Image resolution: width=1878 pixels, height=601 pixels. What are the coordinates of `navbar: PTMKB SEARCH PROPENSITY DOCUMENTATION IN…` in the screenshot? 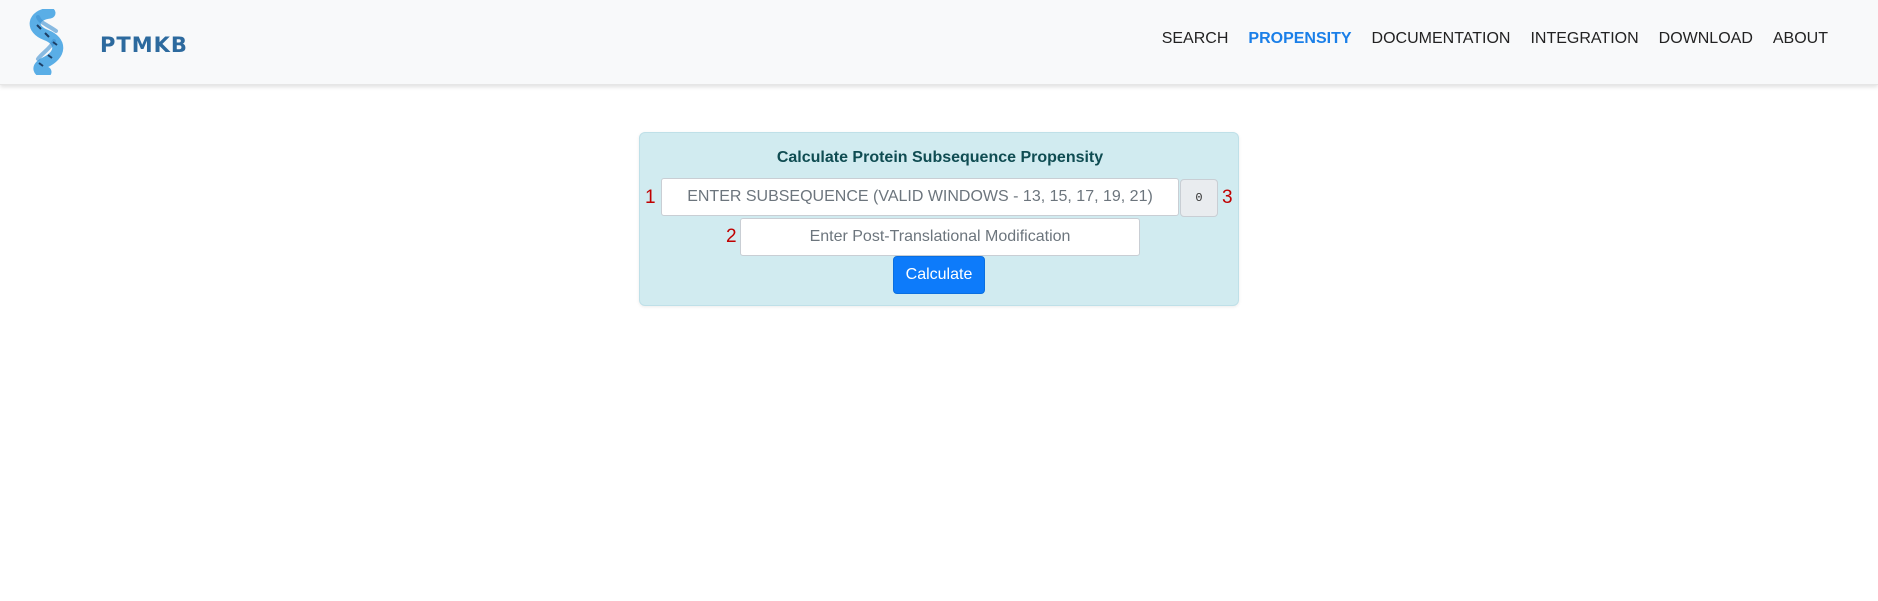 It's located at (939, 42).